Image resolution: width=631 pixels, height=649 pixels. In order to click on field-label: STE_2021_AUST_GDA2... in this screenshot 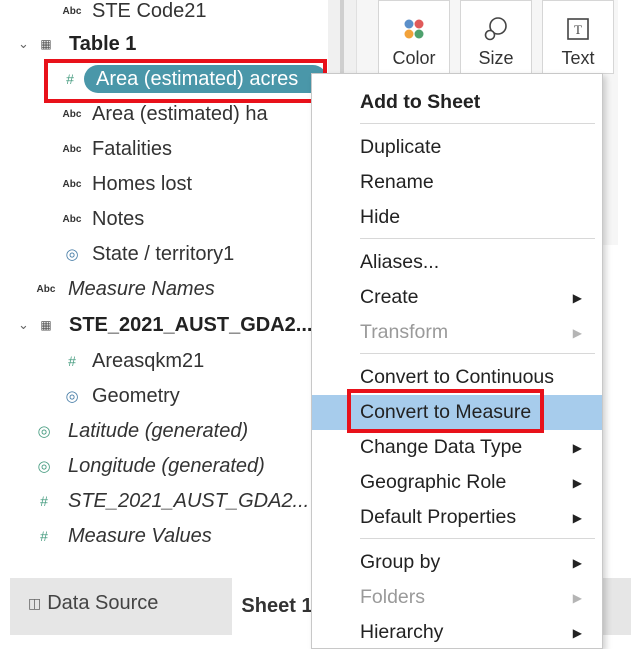, I will do `click(189, 500)`.